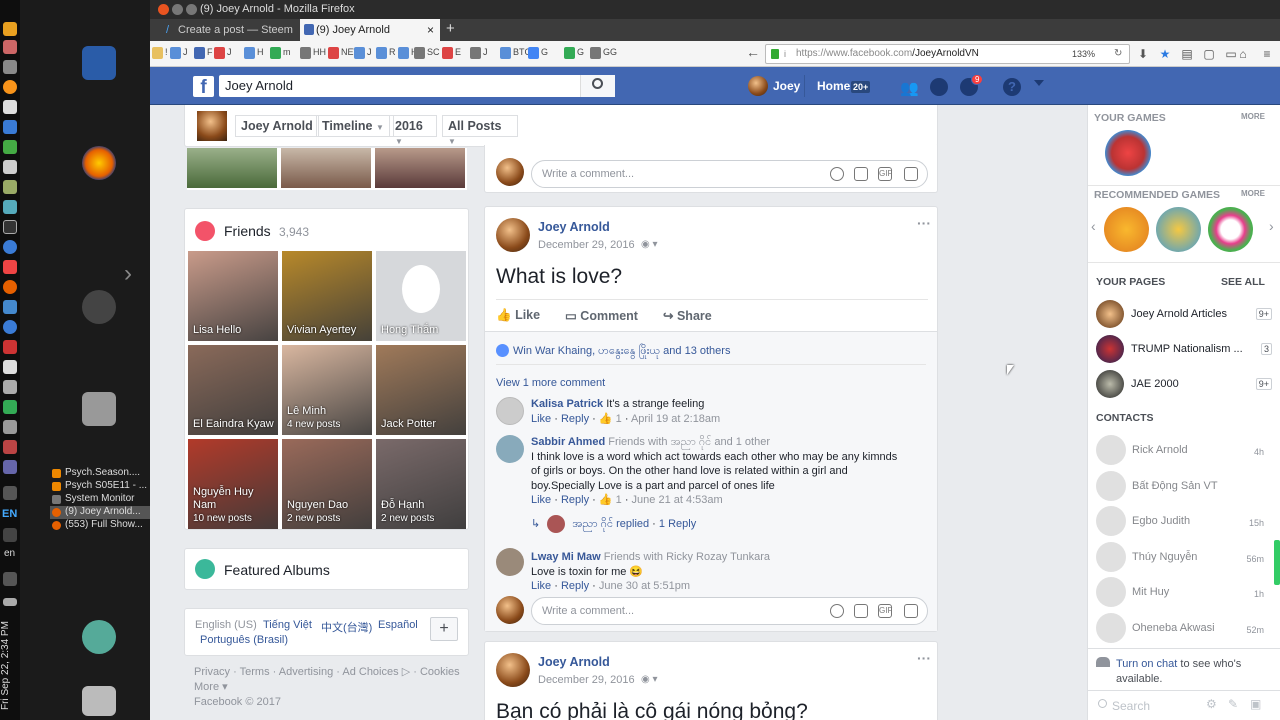 This screenshot has width=1280, height=720. Describe the element at coordinates (1255, 704) in the screenshot. I see `group-chat-icon: ▣` at that location.